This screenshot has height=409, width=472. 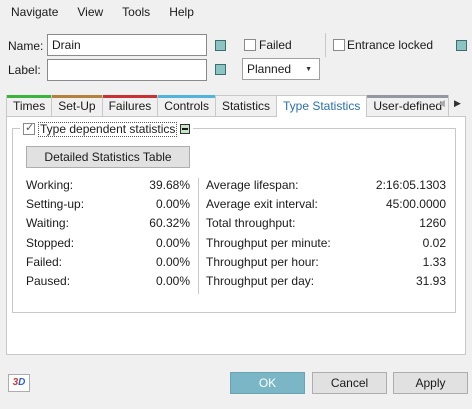 What do you see at coordinates (108, 157) in the screenshot?
I see `detailed-statistics-table-button: Detailed Statistics Table` at bounding box center [108, 157].